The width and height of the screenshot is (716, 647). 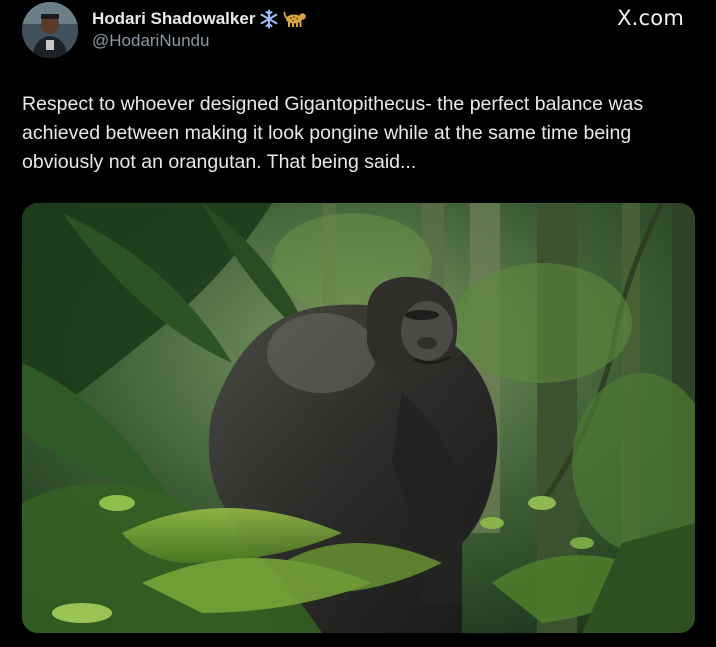 I want to click on name-row: Hodari Shadowalker, so click(x=199, y=19).